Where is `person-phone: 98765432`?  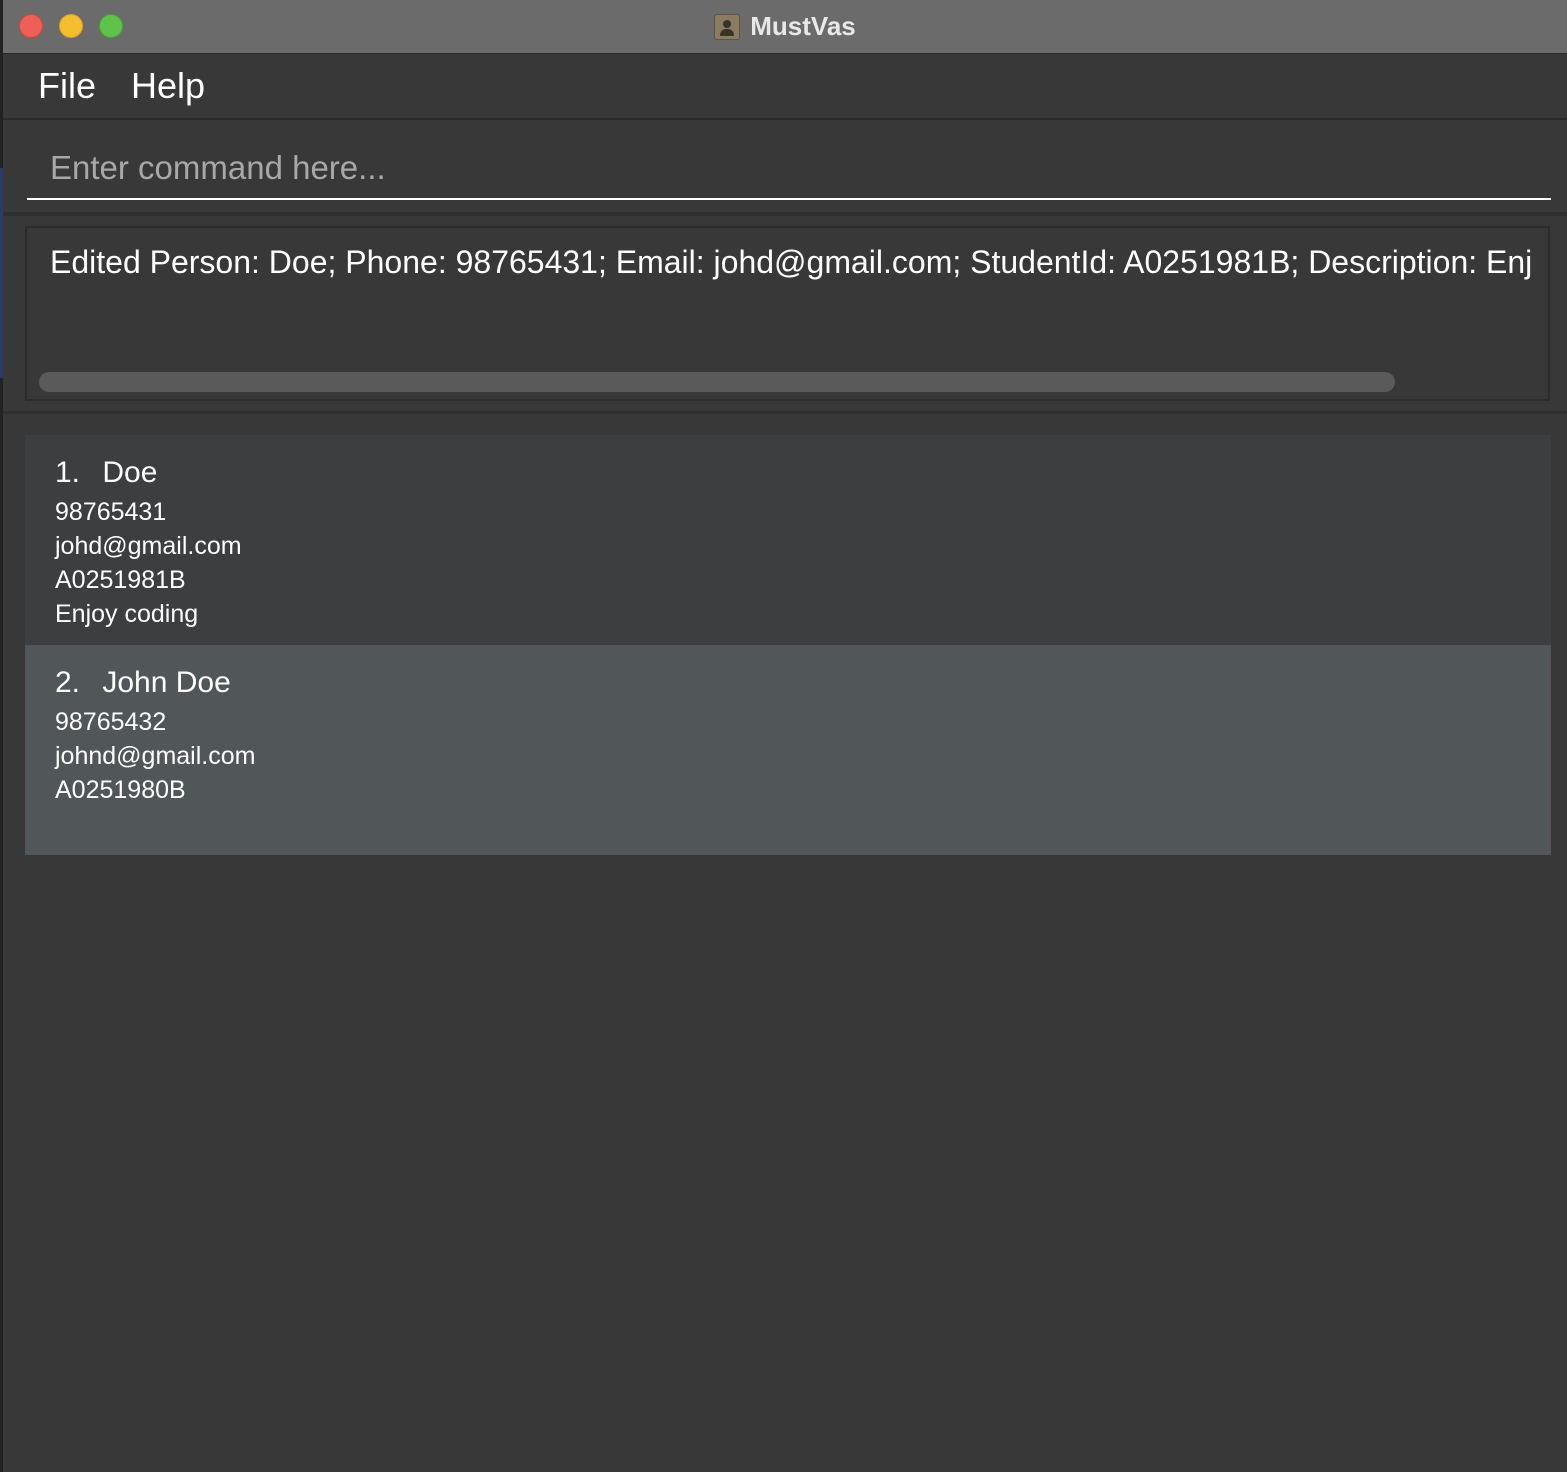 person-phone: 98765432 is located at coordinates (111, 722).